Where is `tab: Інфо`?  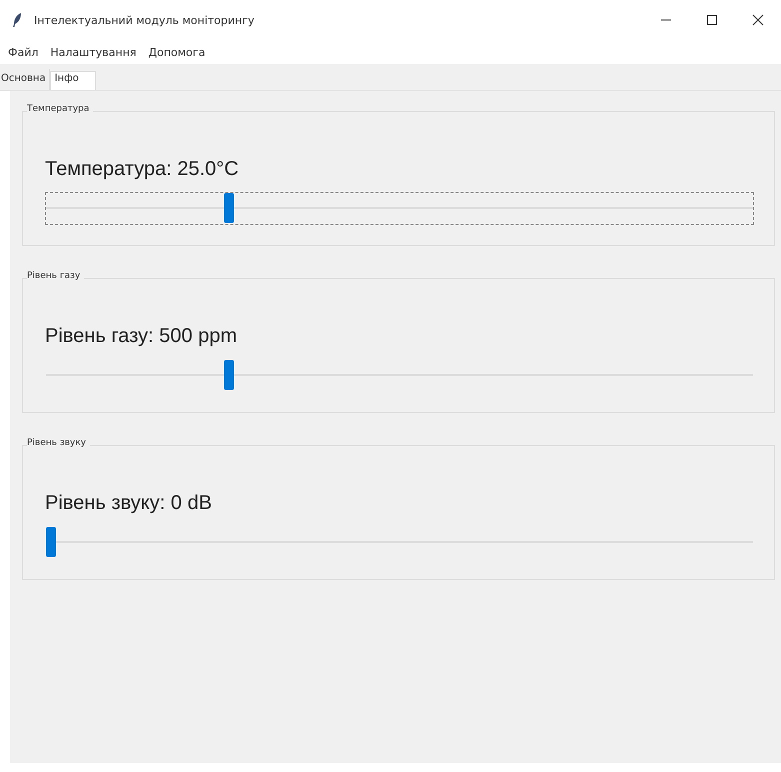 tab: Інфо is located at coordinates (73, 80).